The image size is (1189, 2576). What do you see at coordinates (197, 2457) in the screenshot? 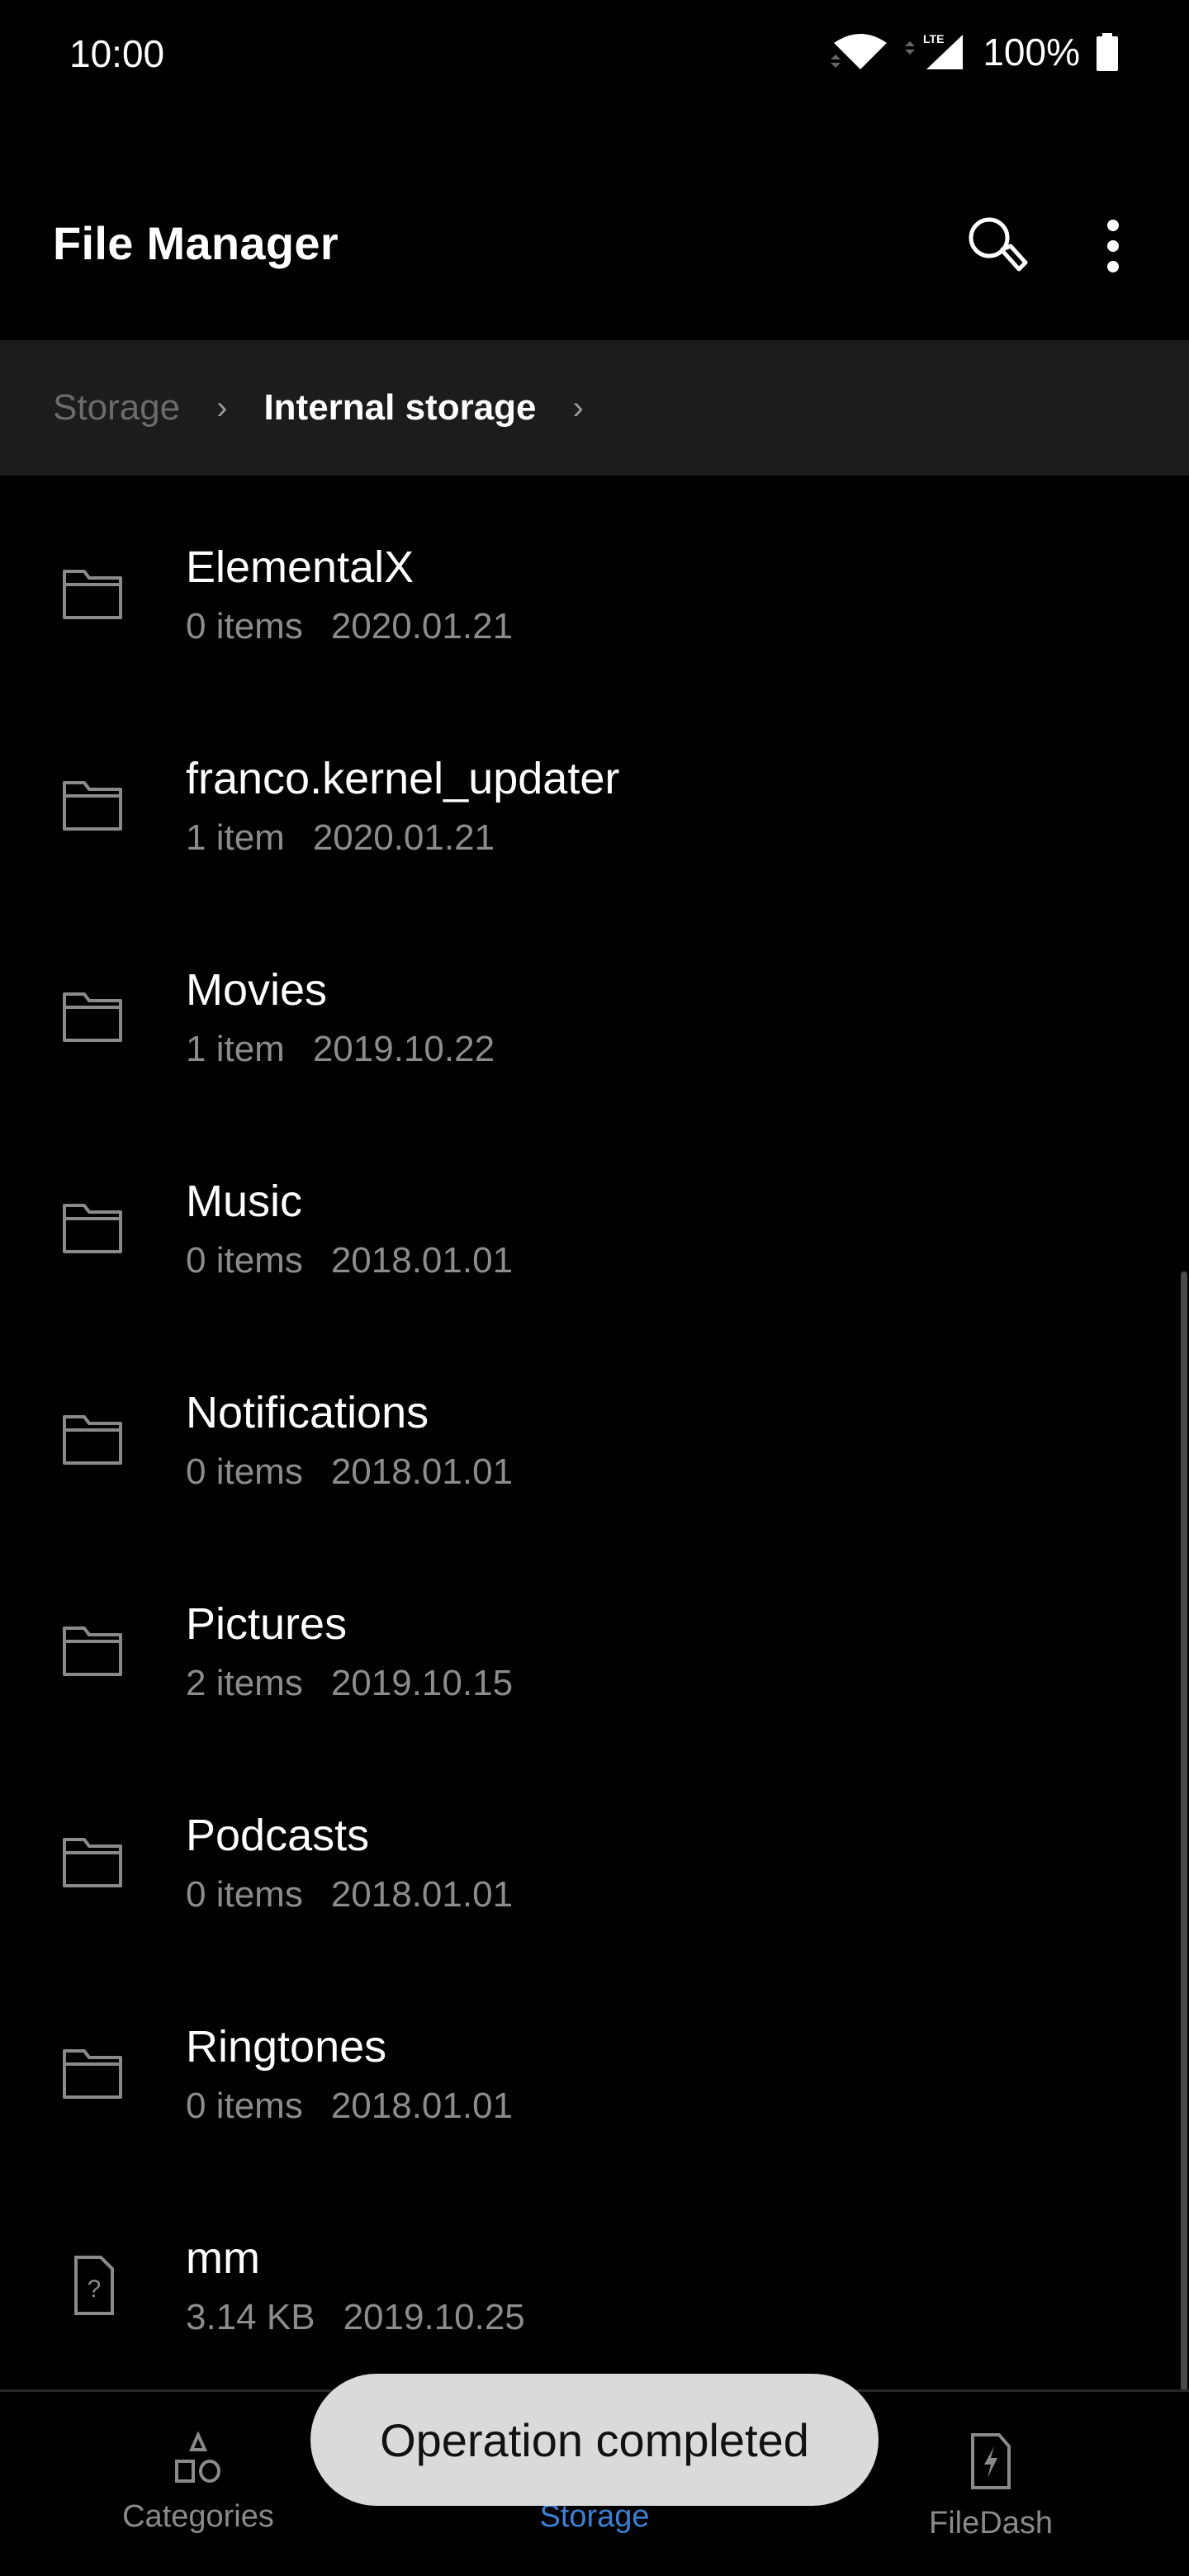
I see `categories-icon` at bounding box center [197, 2457].